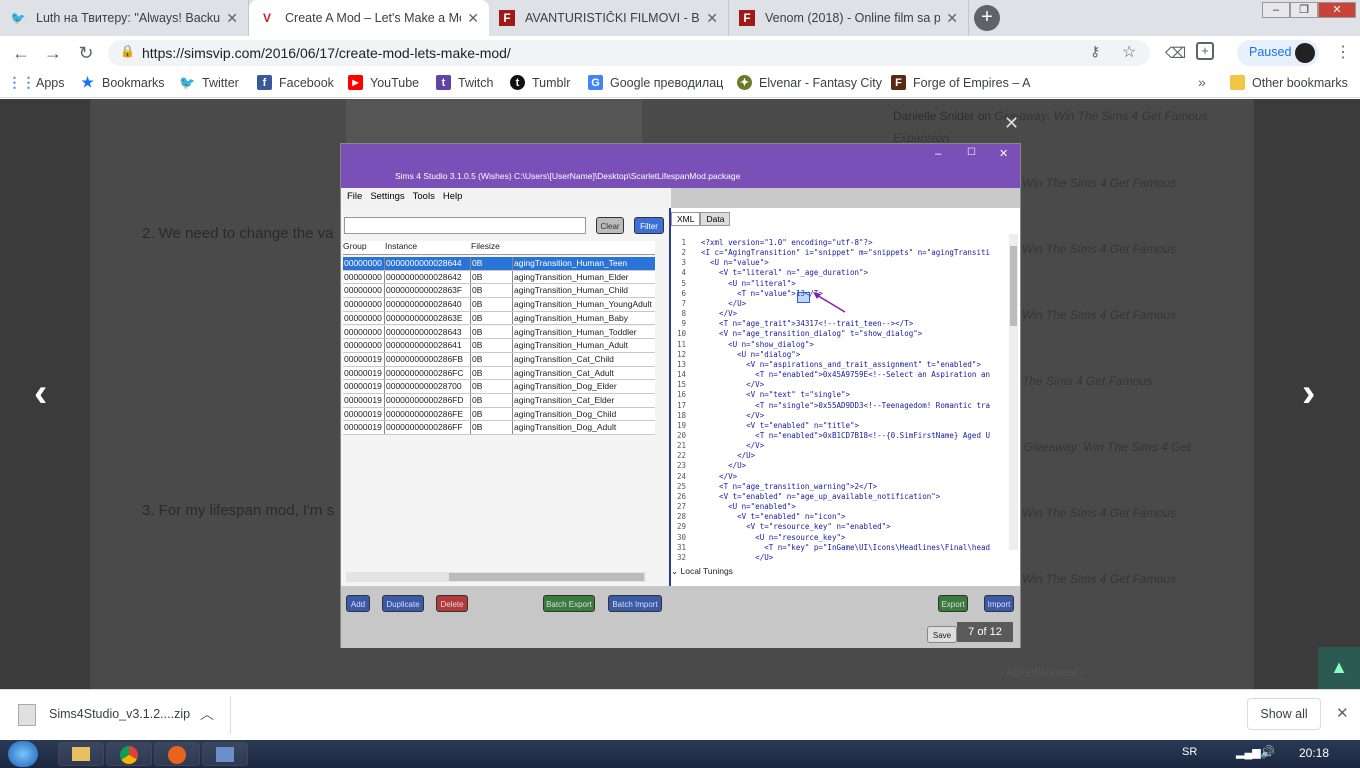  I want to click on tab-twitter: 🐦 Luth на Твитеру: "Always! Backup ✕, so click(124, 18).